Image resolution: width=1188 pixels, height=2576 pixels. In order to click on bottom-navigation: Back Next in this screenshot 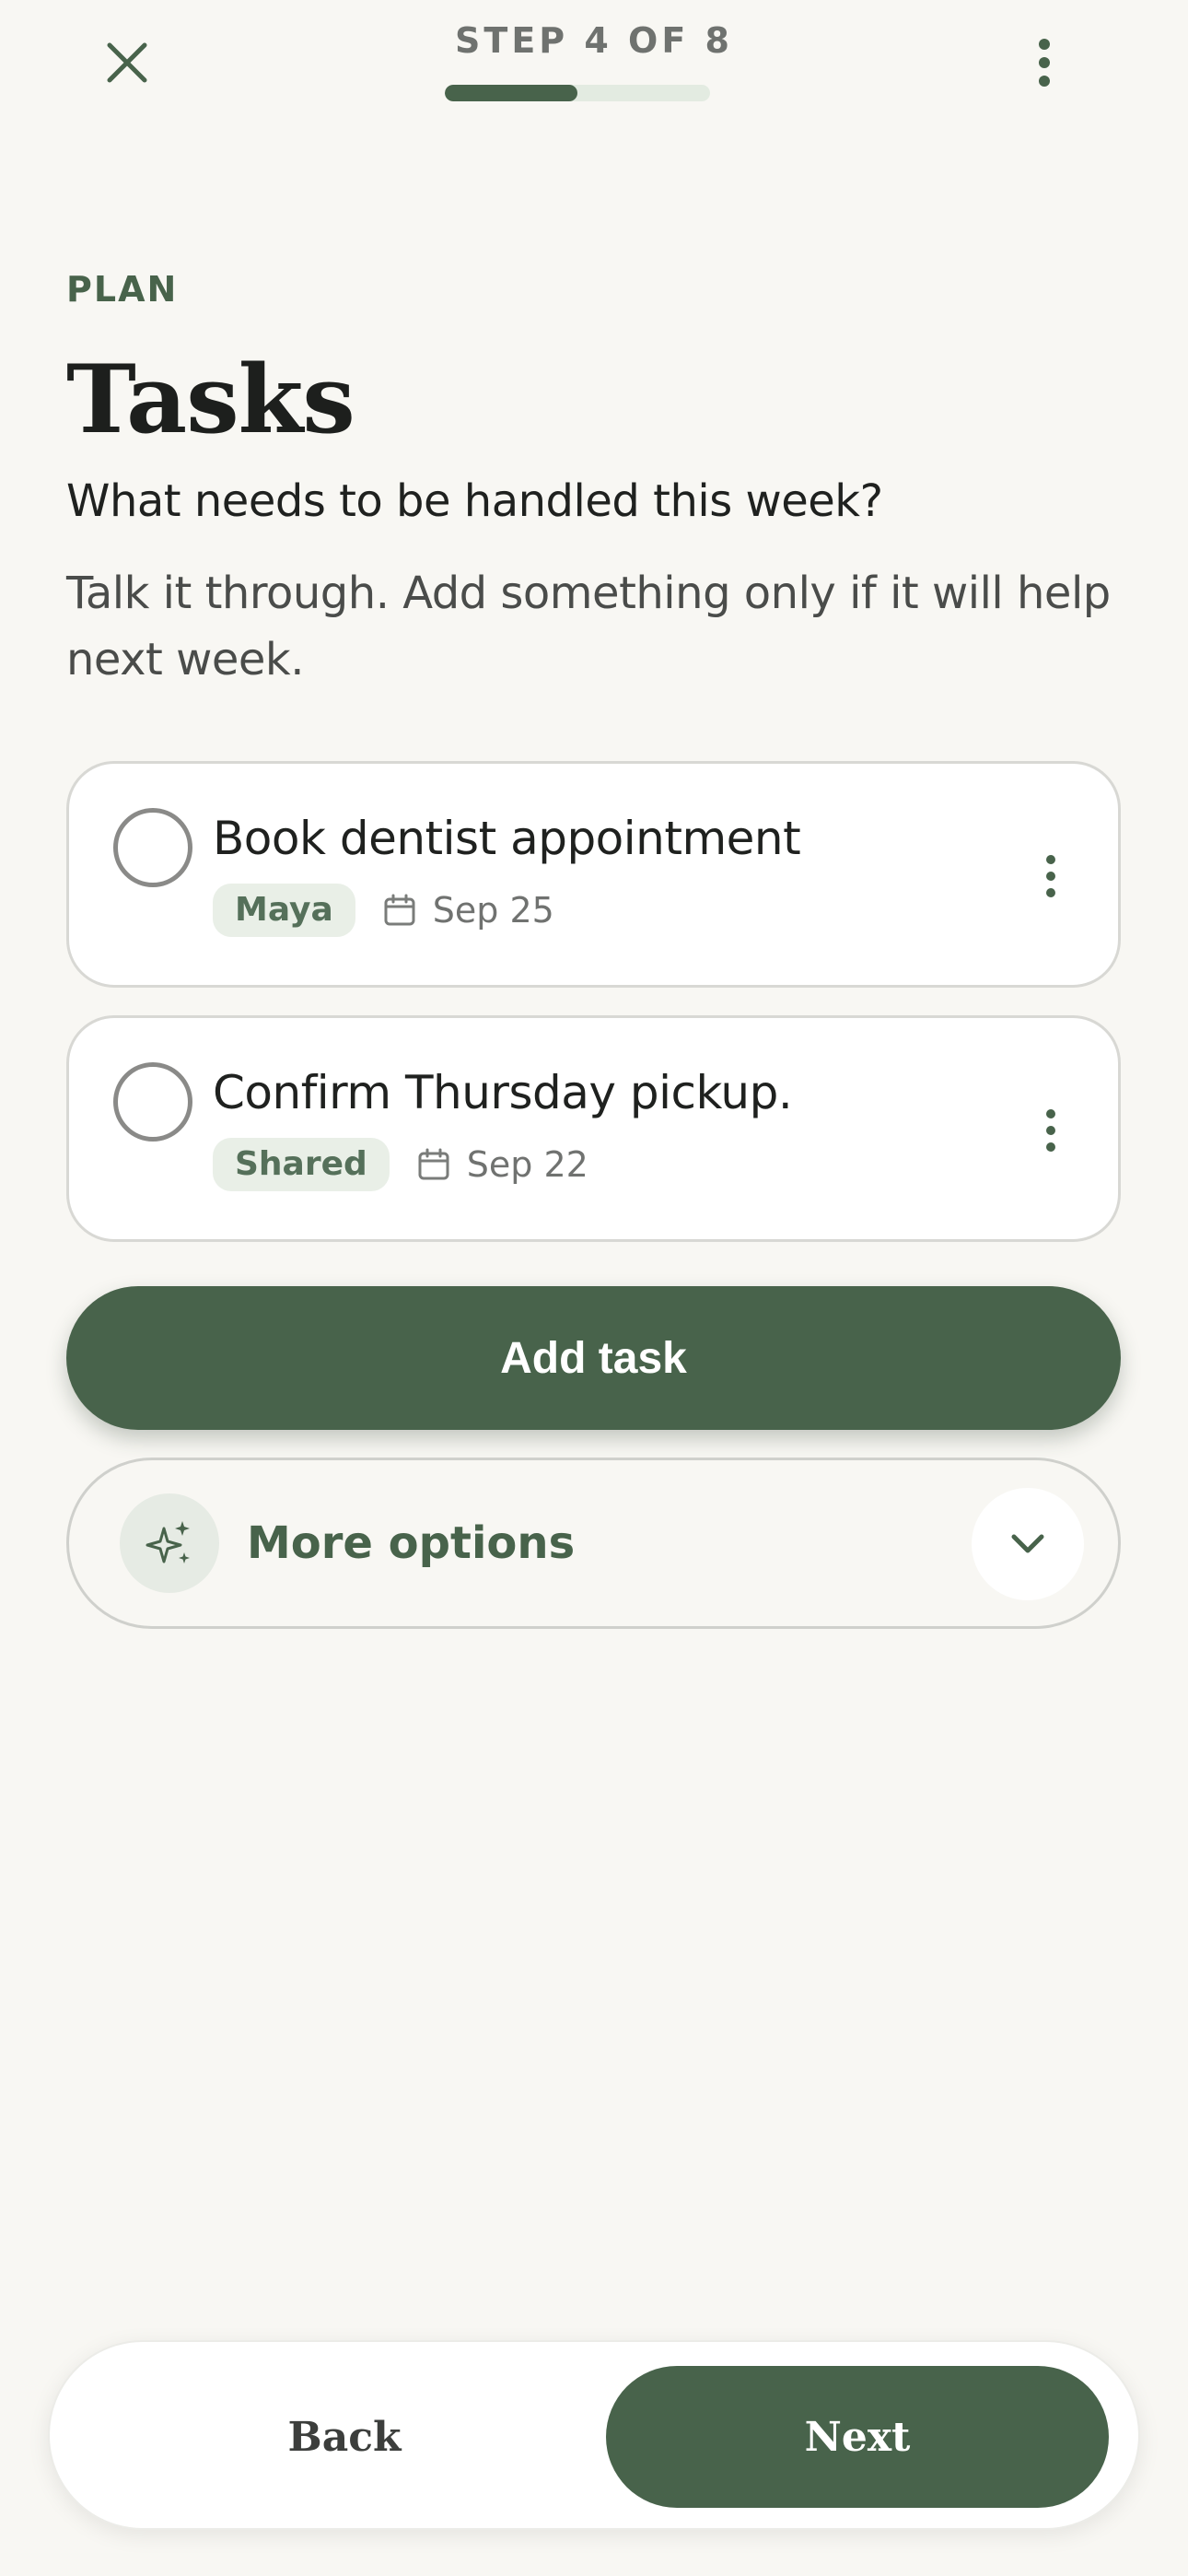, I will do `click(594, 2435)`.